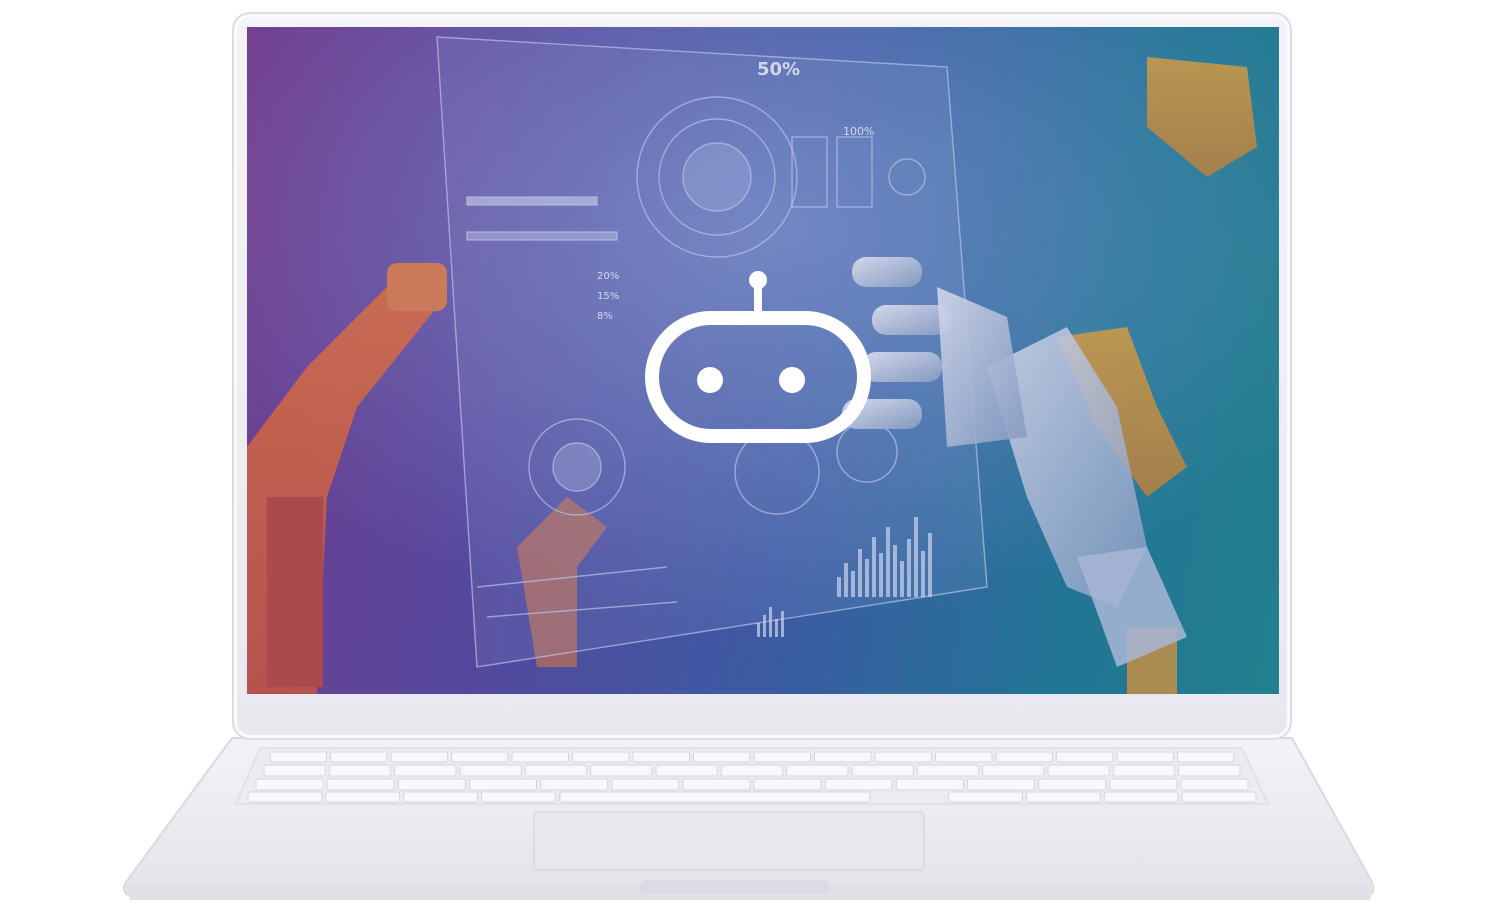 This screenshot has height=913, width=1500. Describe the element at coordinates (729, 841) in the screenshot. I see `trackpad` at that location.